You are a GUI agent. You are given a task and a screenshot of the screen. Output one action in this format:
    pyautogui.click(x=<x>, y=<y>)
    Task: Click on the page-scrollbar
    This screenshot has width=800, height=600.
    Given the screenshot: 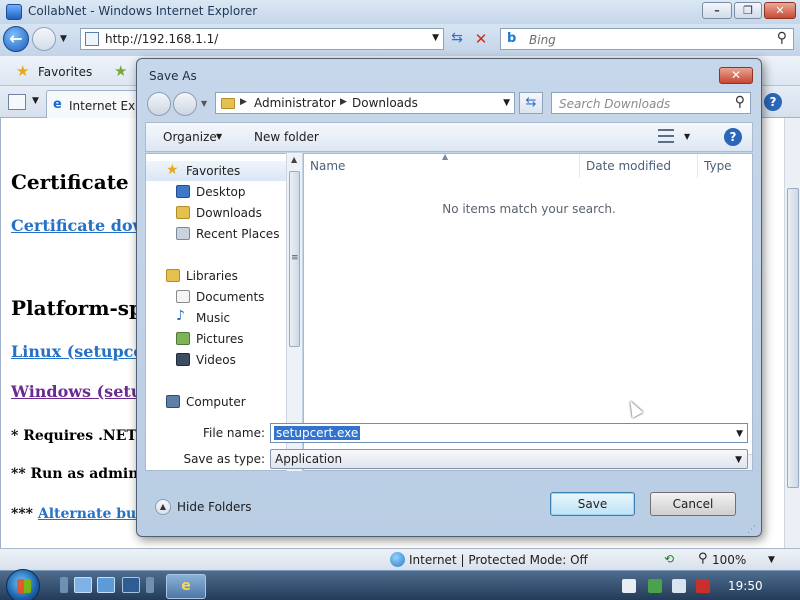 What is the action you would take?
    pyautogui.click(x=792, y=333)
    